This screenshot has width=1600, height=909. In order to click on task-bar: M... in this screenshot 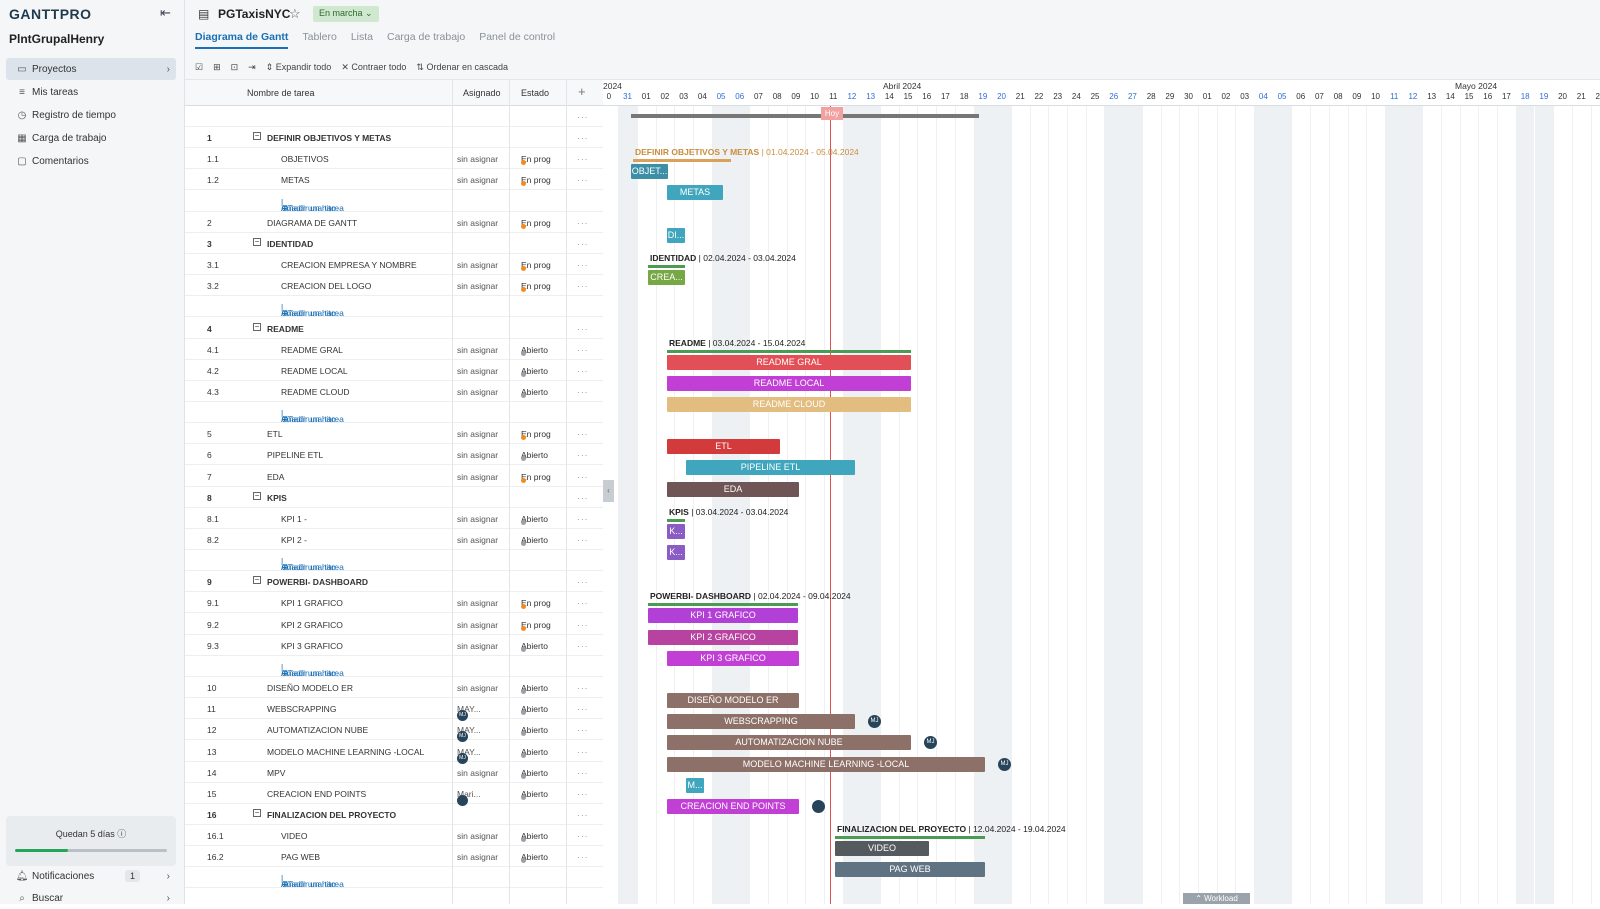, I will do `click(695, 785)`.